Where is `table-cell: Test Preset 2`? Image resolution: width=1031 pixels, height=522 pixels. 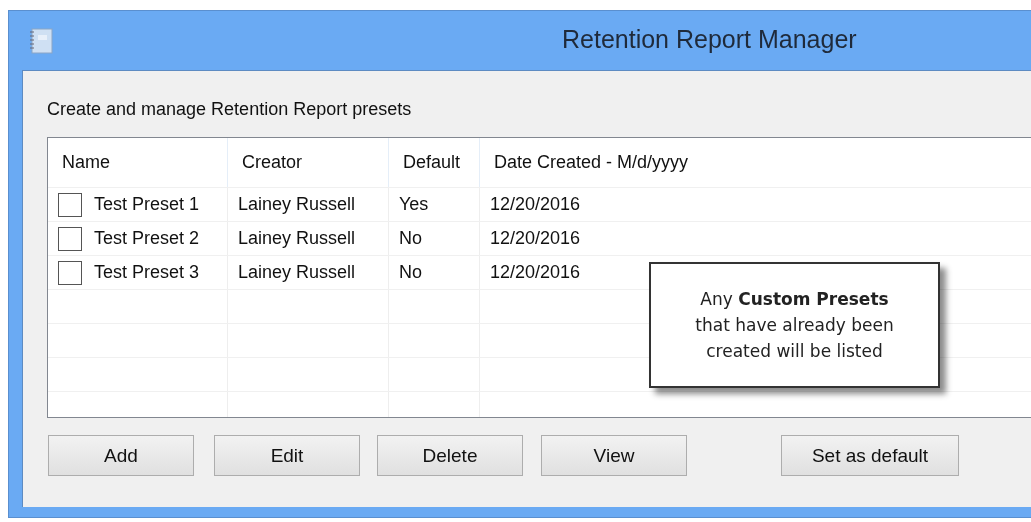
table-cell: Test Preset 2 is located at coordinates (147, 238).